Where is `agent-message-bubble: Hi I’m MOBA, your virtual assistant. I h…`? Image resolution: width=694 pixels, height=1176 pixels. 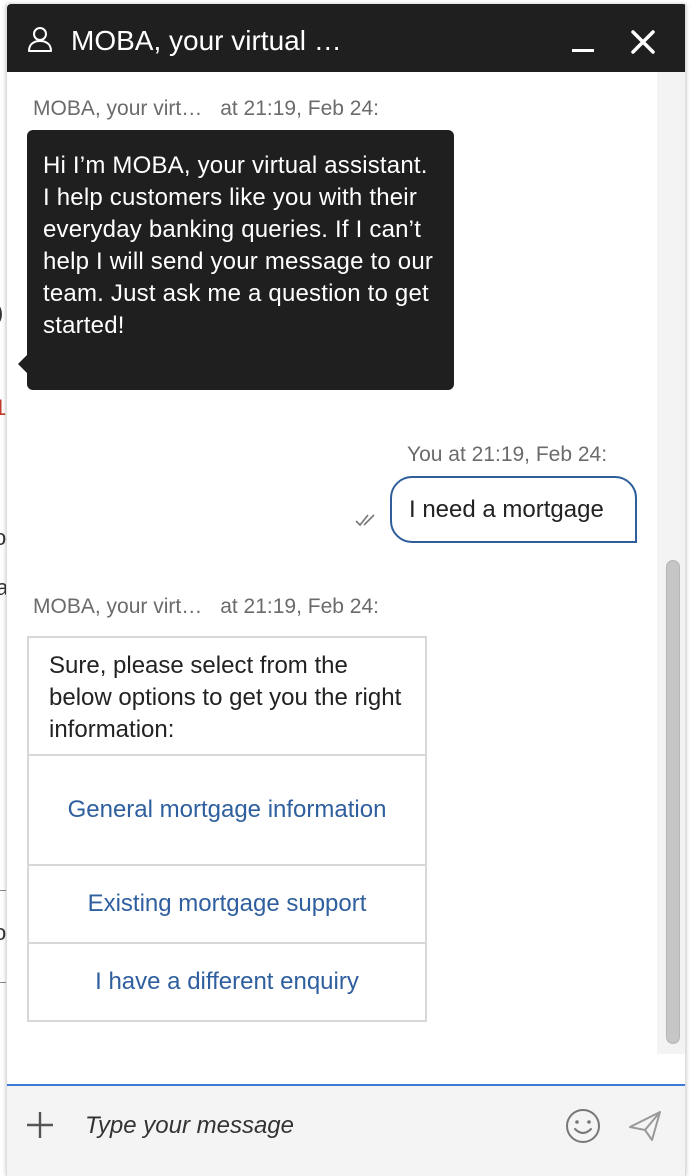
agent-message-bubble: Hi I’m MOBA, your virtual assistant. I h… is located at coordinates (236, 260).